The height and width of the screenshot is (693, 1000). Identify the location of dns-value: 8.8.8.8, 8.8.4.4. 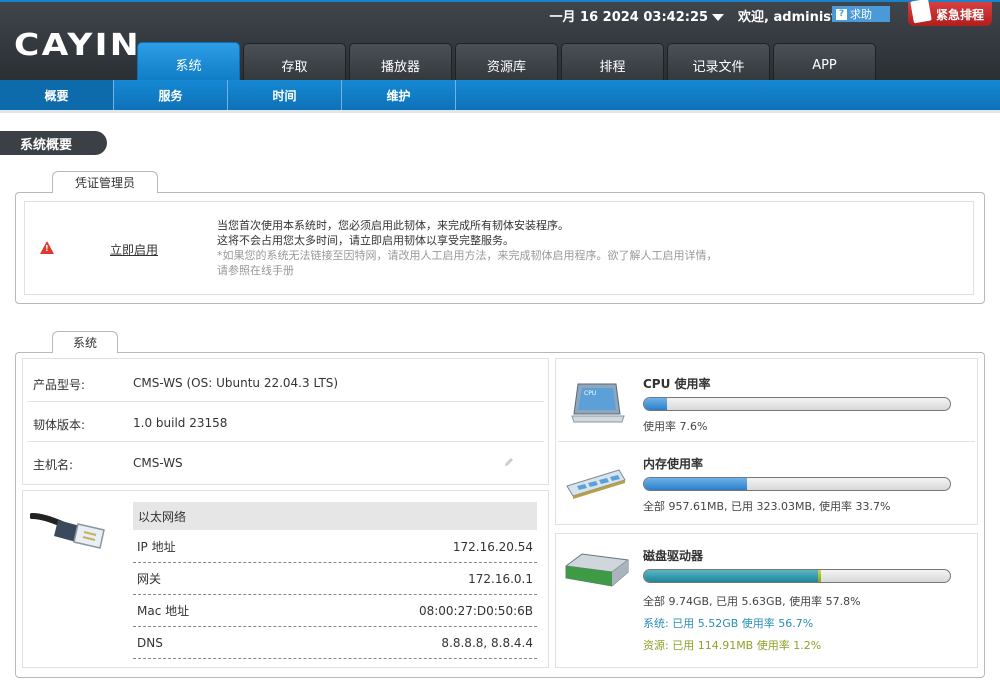
(487, 642).